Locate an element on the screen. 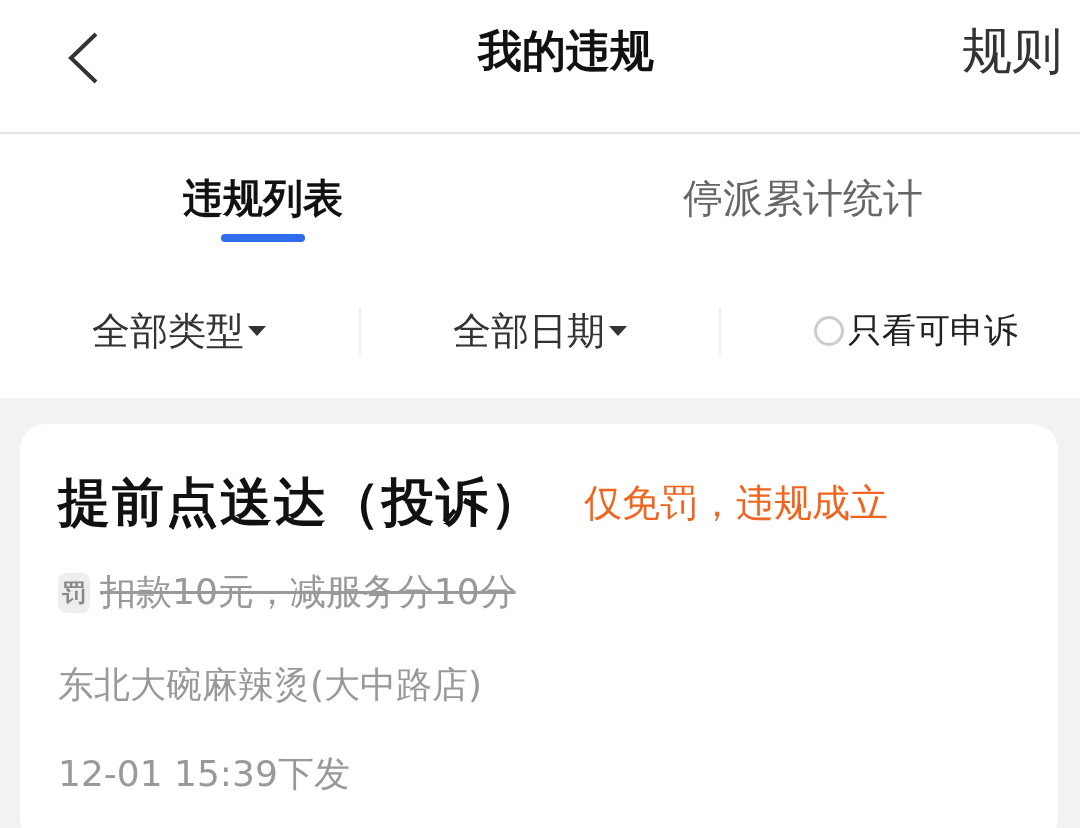 The height and width of the screenshot is (828, 1080). tab: 违规列表 is located at coordinates (262, 202).